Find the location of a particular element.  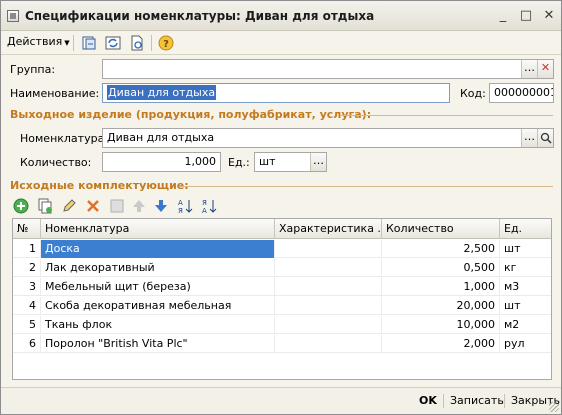

row-quantity: 2,000 is located at coordinates (441, 344).